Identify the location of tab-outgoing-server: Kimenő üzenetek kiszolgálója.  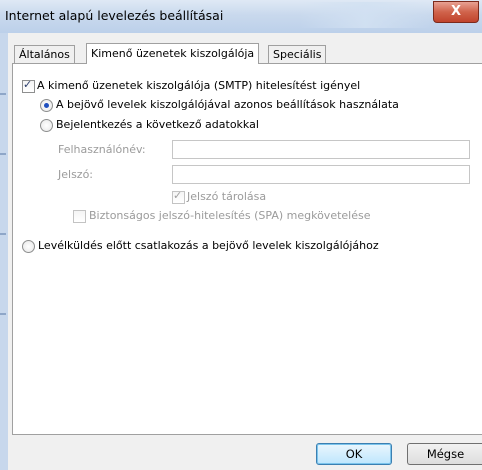
(173, 53).